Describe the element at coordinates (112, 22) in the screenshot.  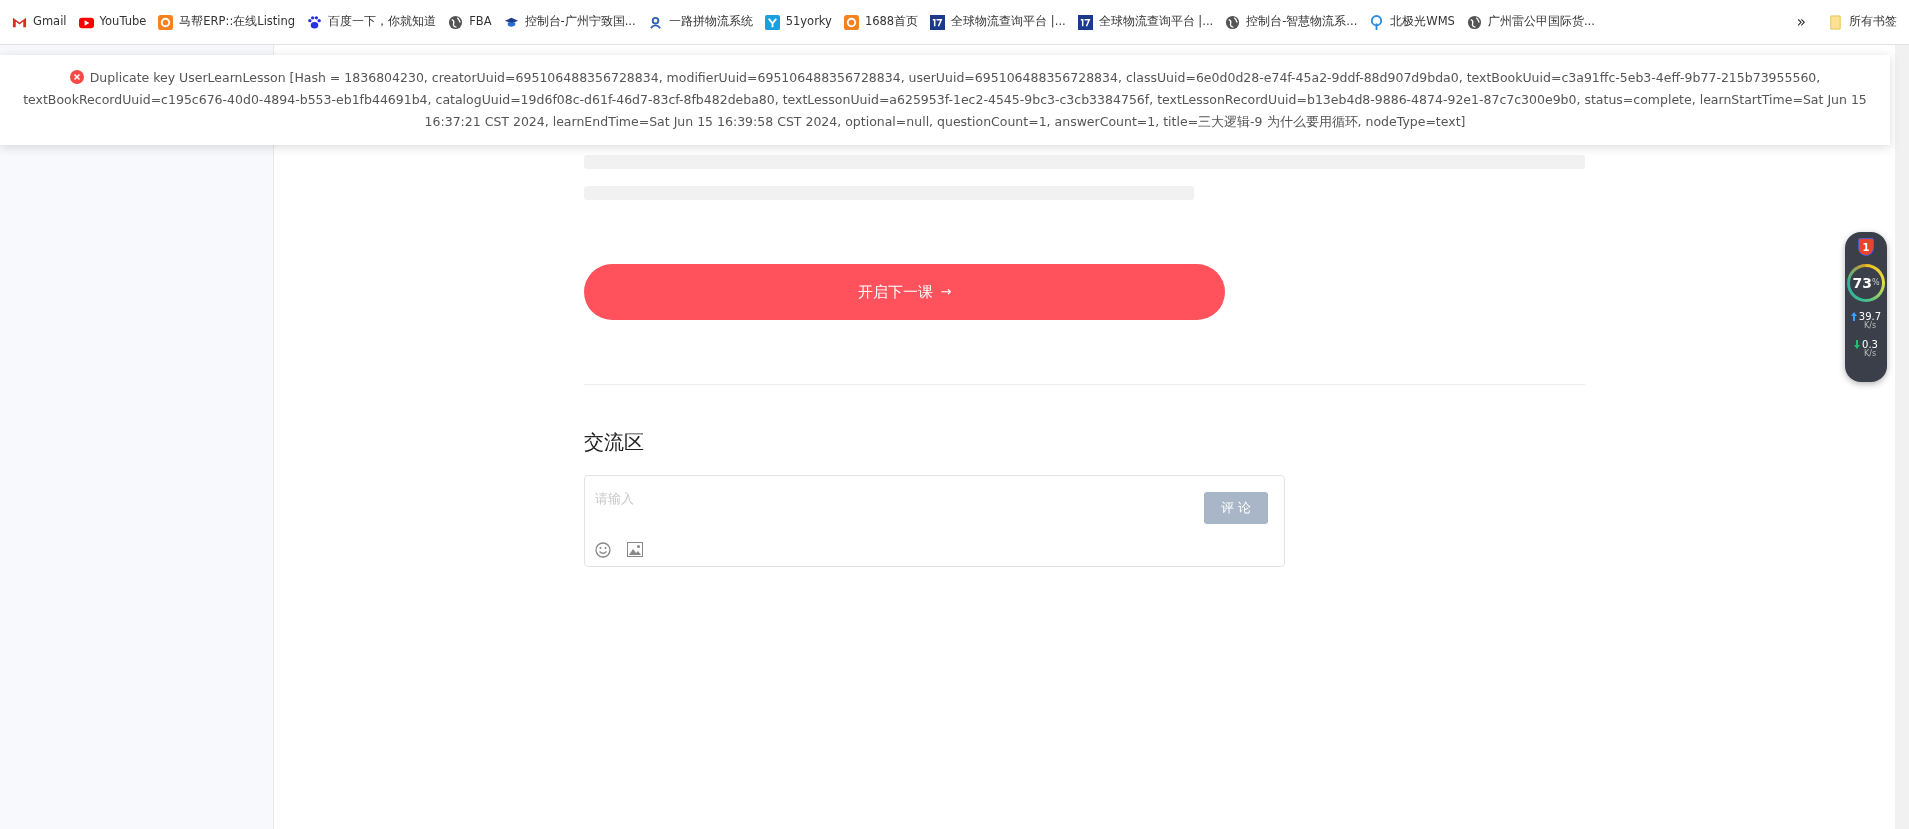
I see `bookmark-link: YouTube` at that location.